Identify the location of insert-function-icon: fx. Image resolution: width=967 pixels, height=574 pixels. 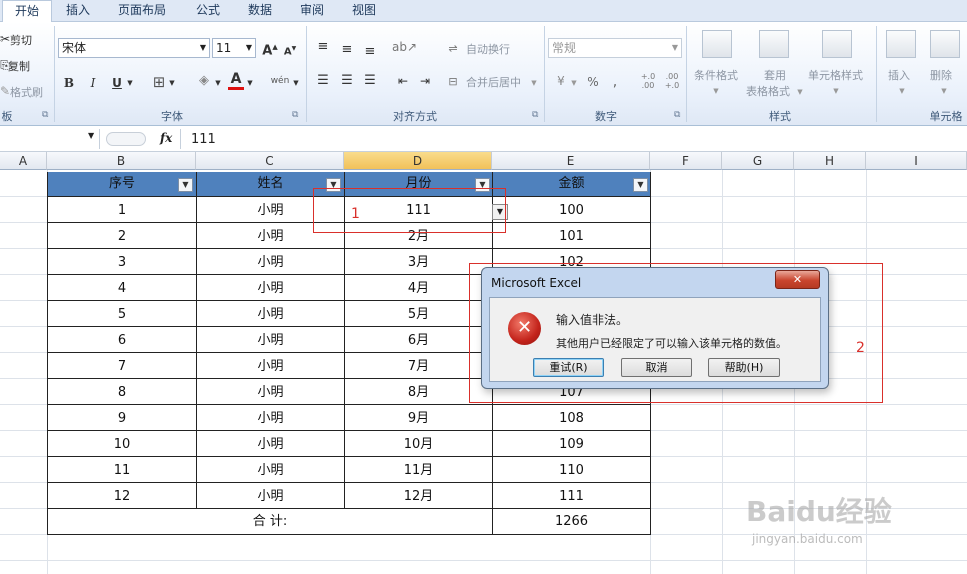
(166, 138).